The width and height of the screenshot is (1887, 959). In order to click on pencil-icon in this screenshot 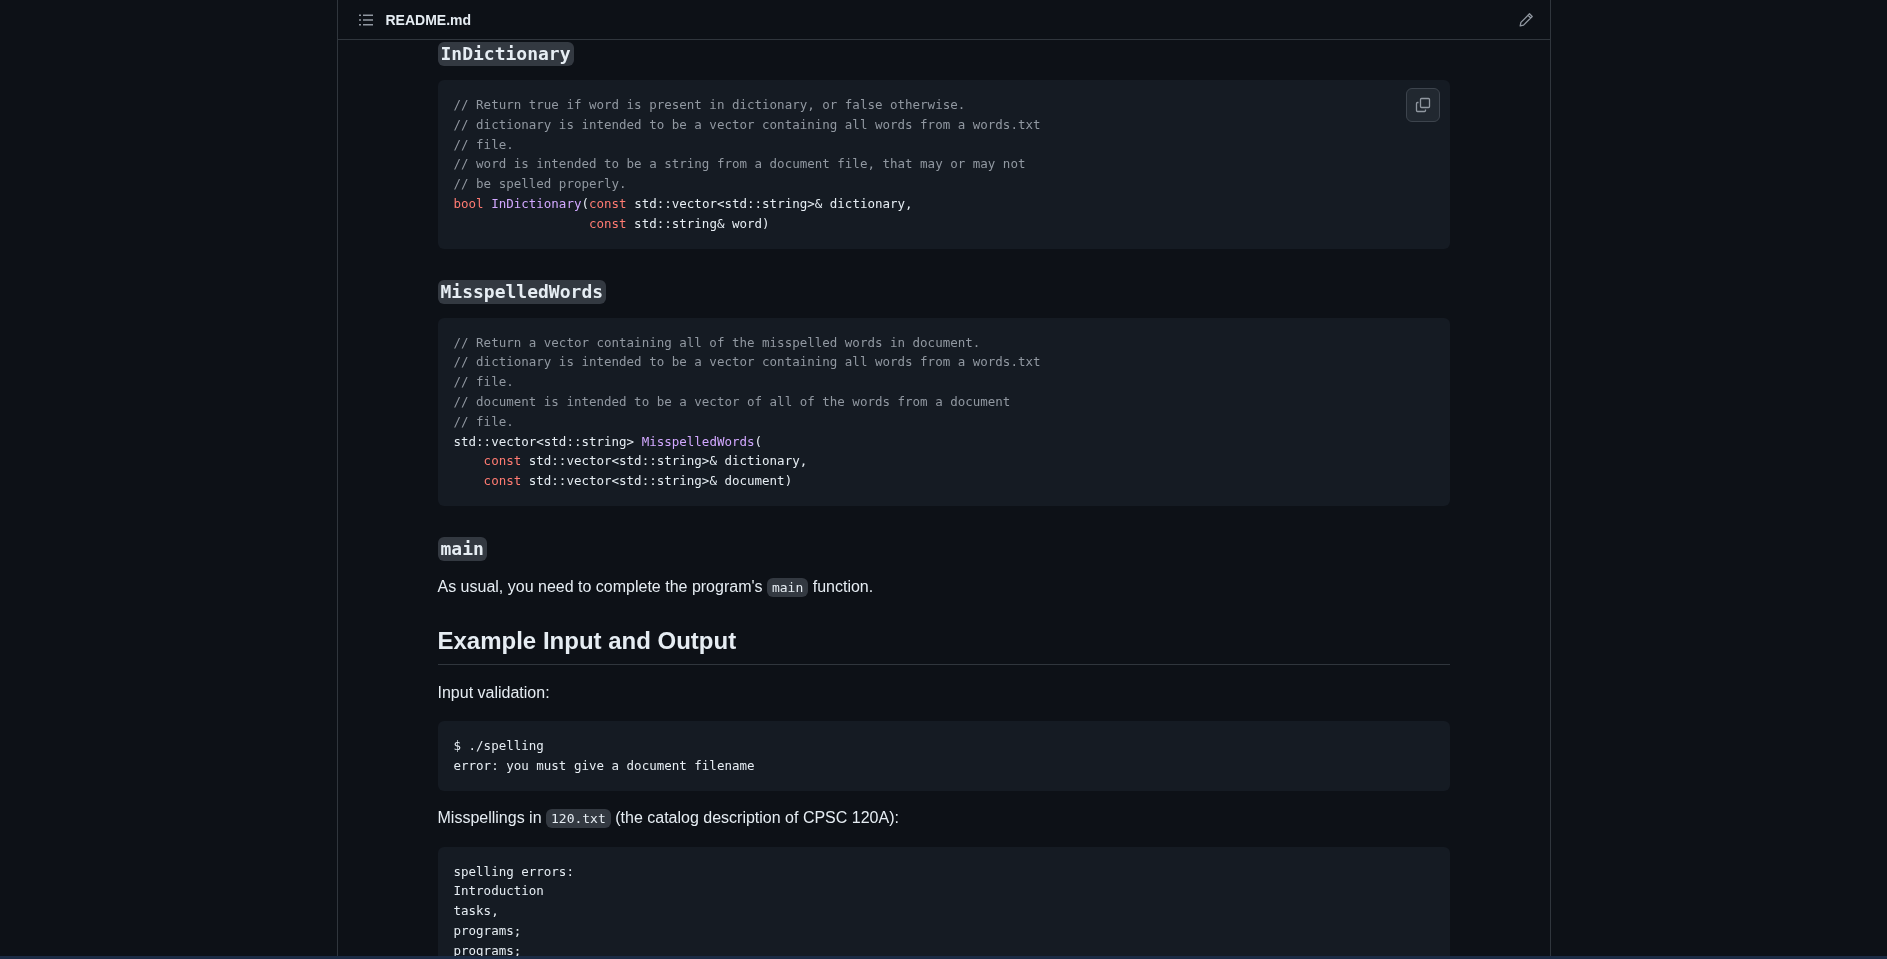, I will do `click(1525, 19)`.